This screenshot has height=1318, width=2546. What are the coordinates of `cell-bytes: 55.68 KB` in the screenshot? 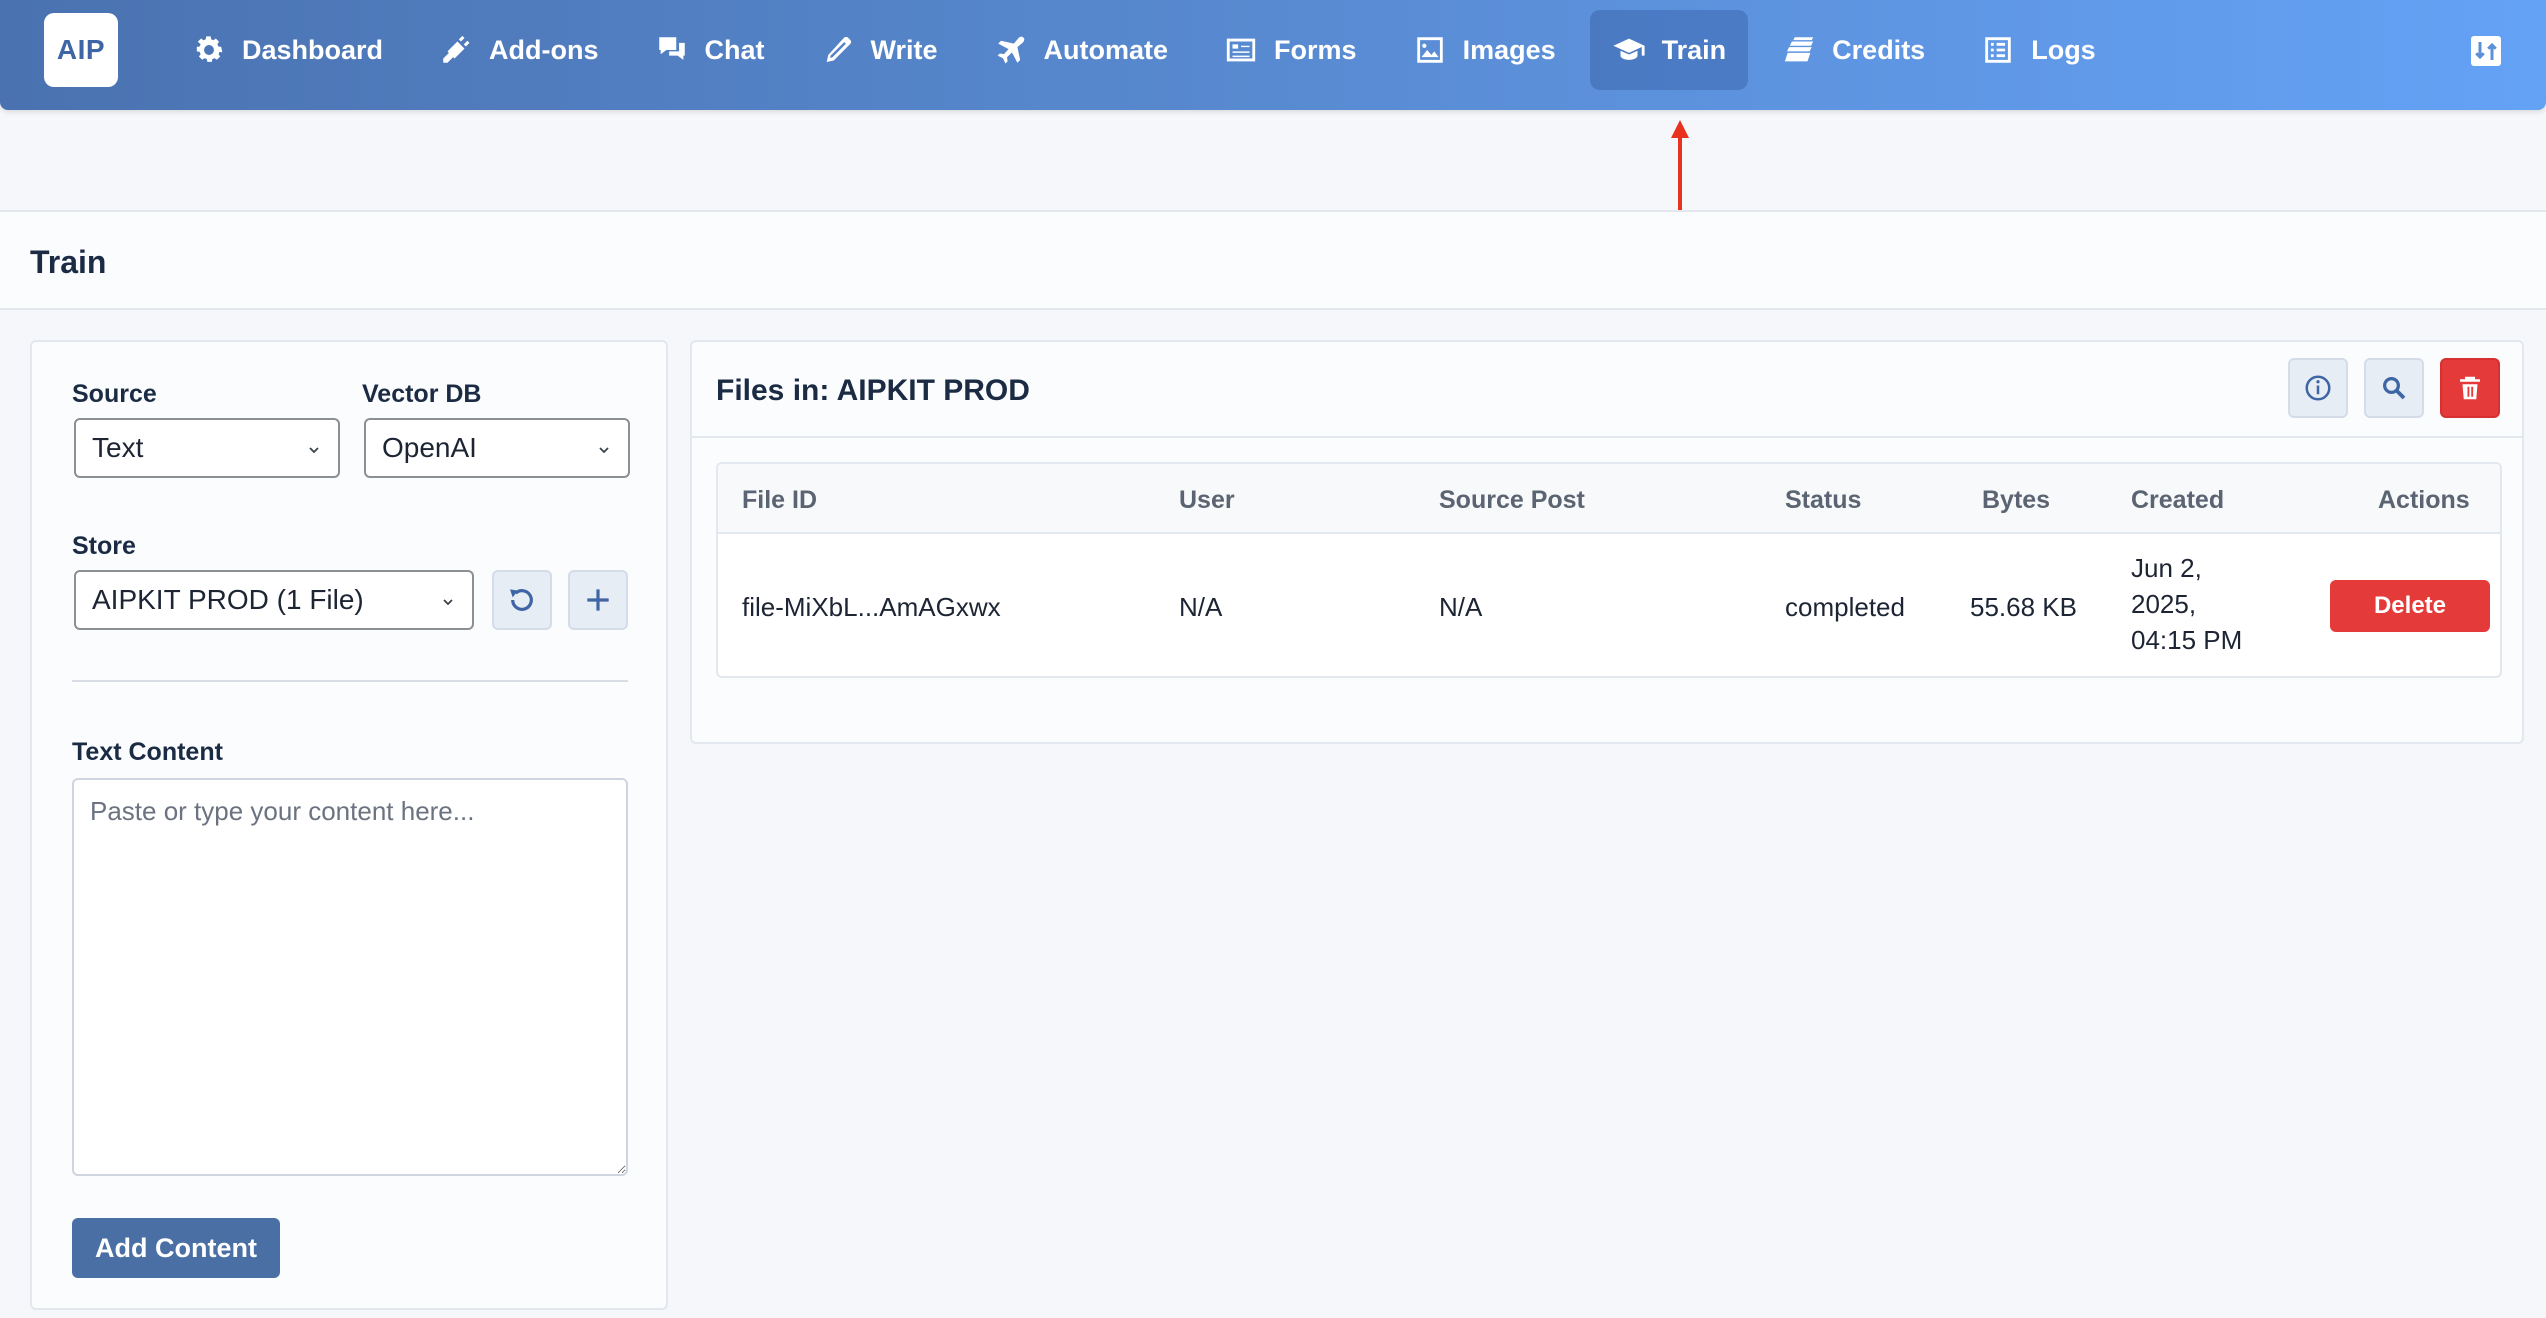 It's located at (2023, 607).